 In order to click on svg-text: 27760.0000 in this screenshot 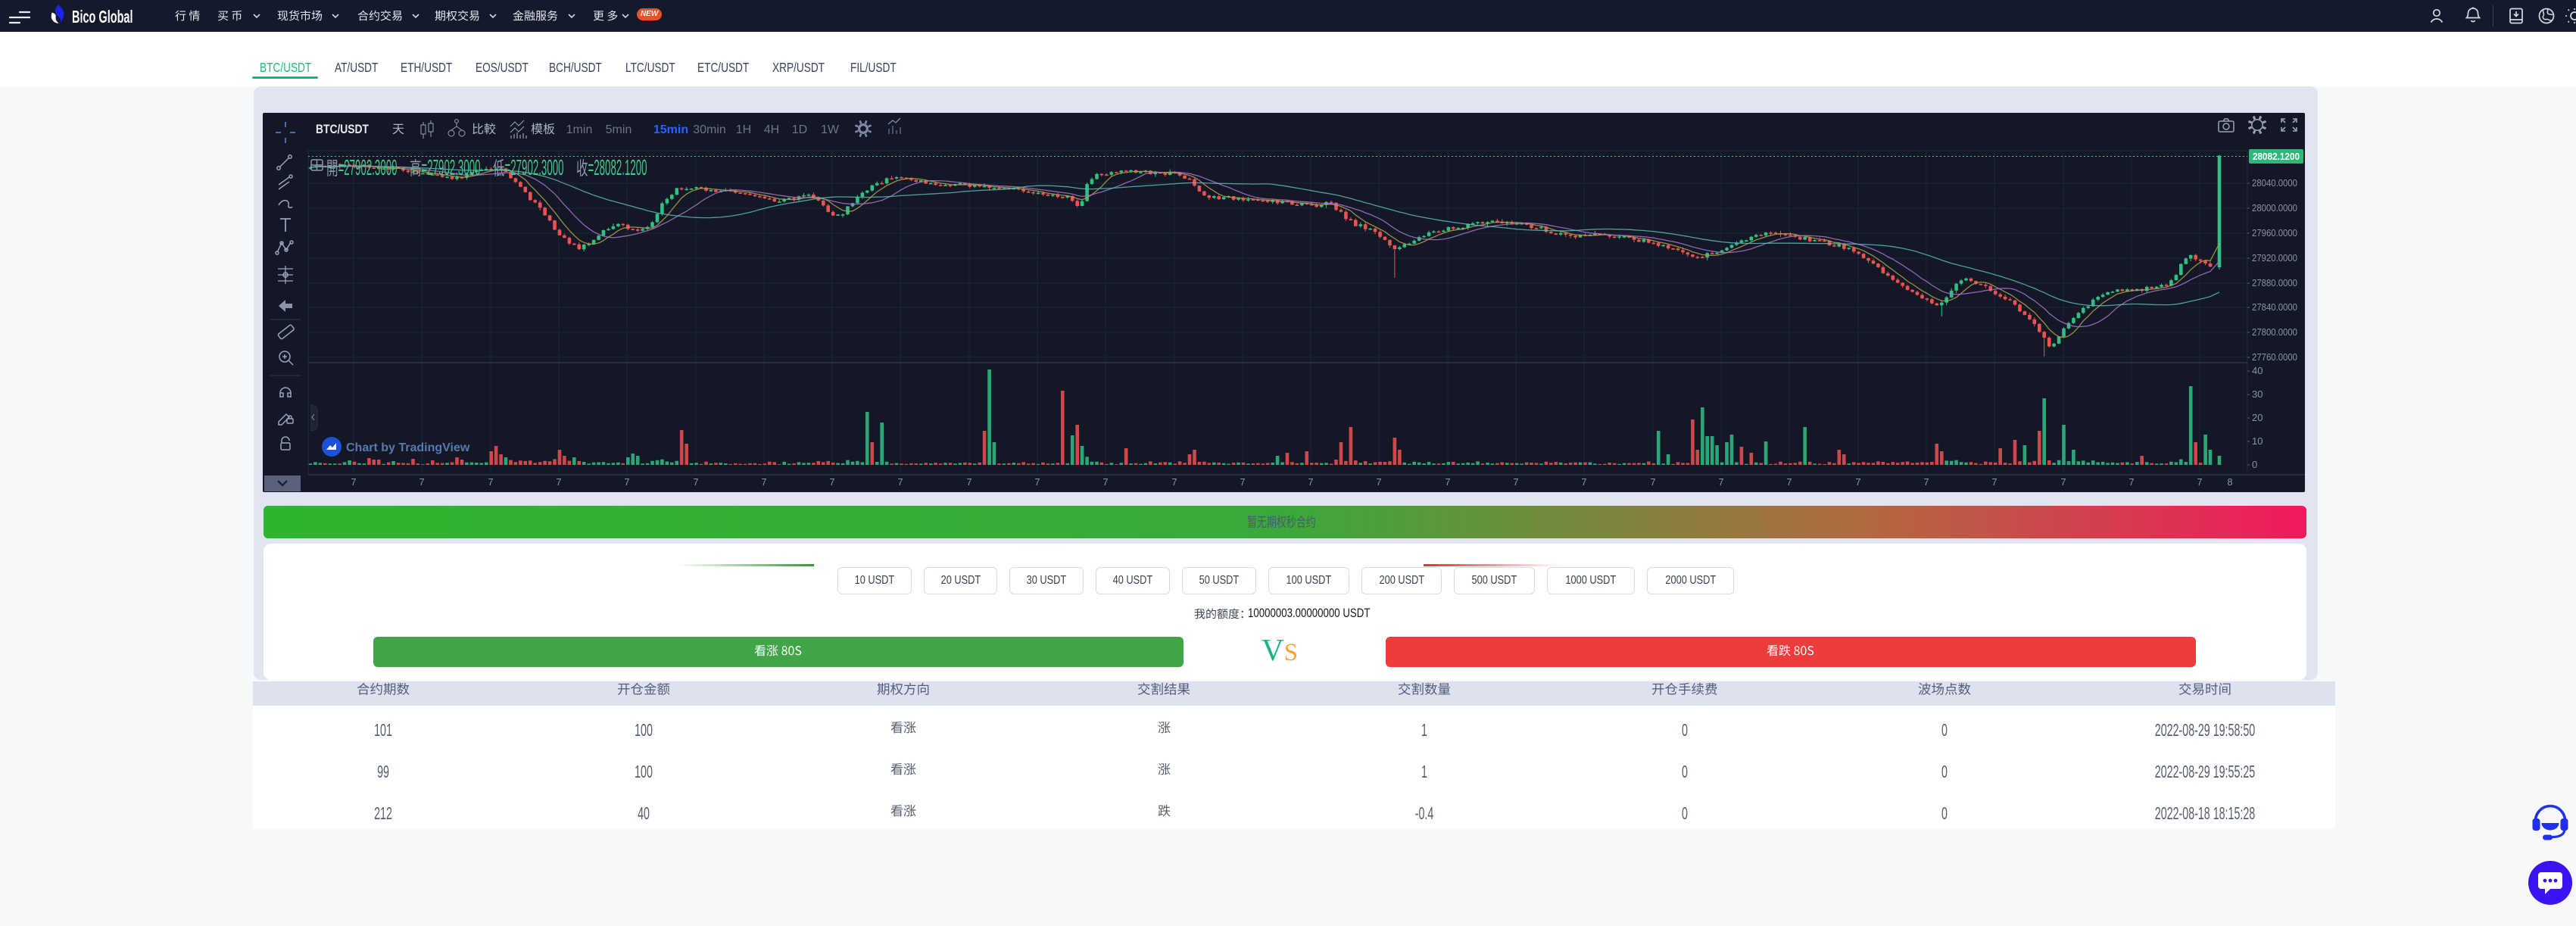, I will do `click(2274, 357)`.